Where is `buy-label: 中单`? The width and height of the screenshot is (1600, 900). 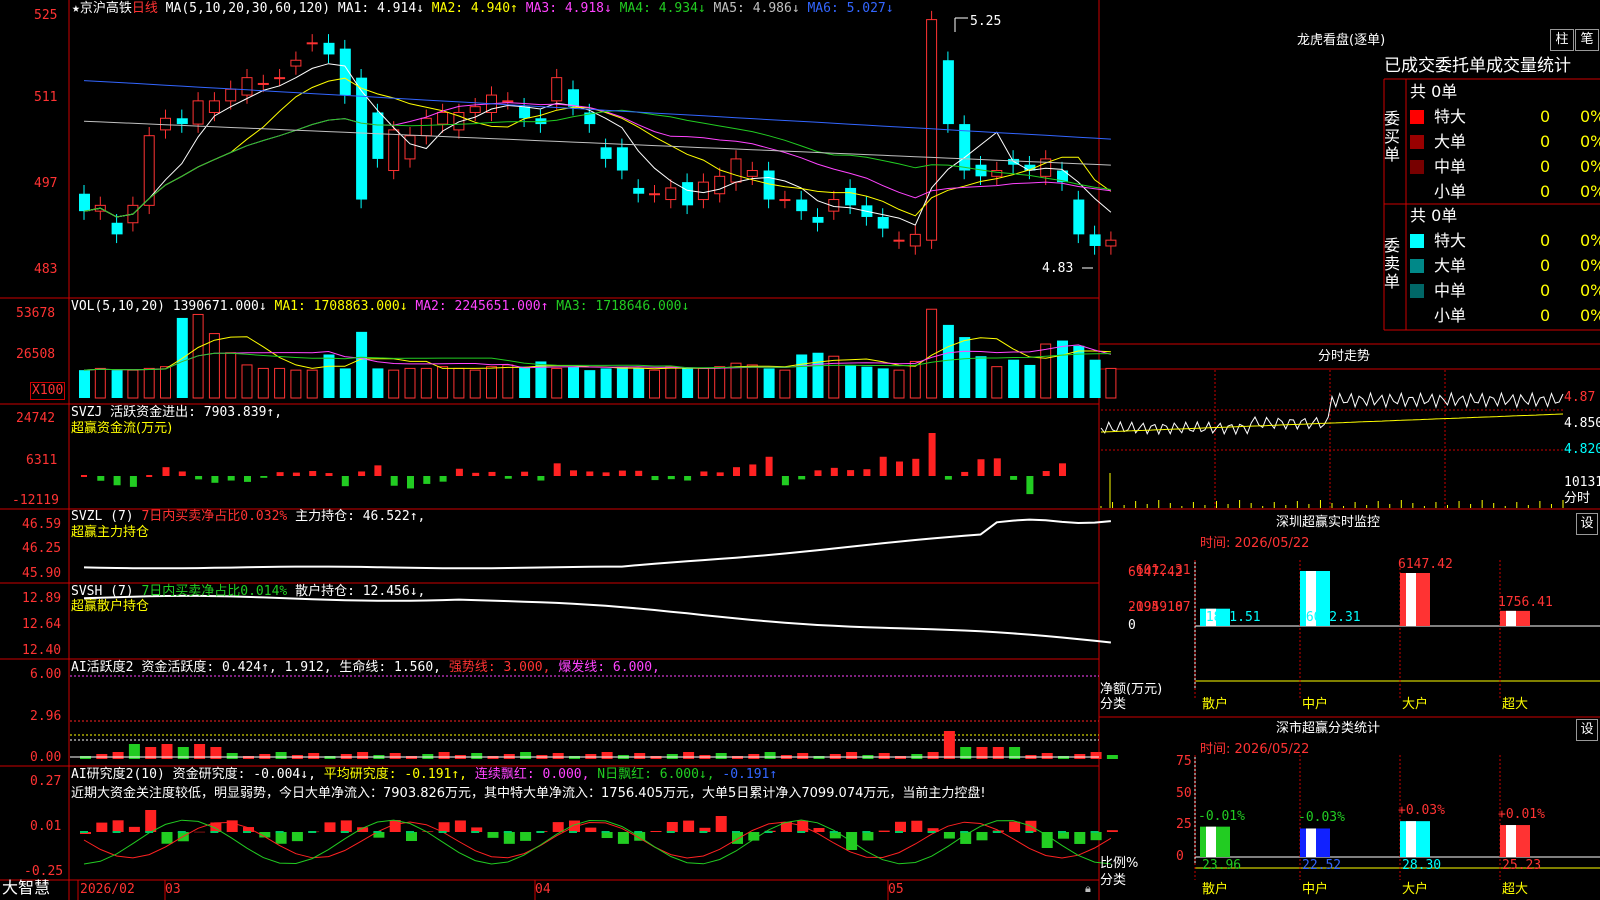 buy-label: 中单 is located at coordinates (1450, 166).